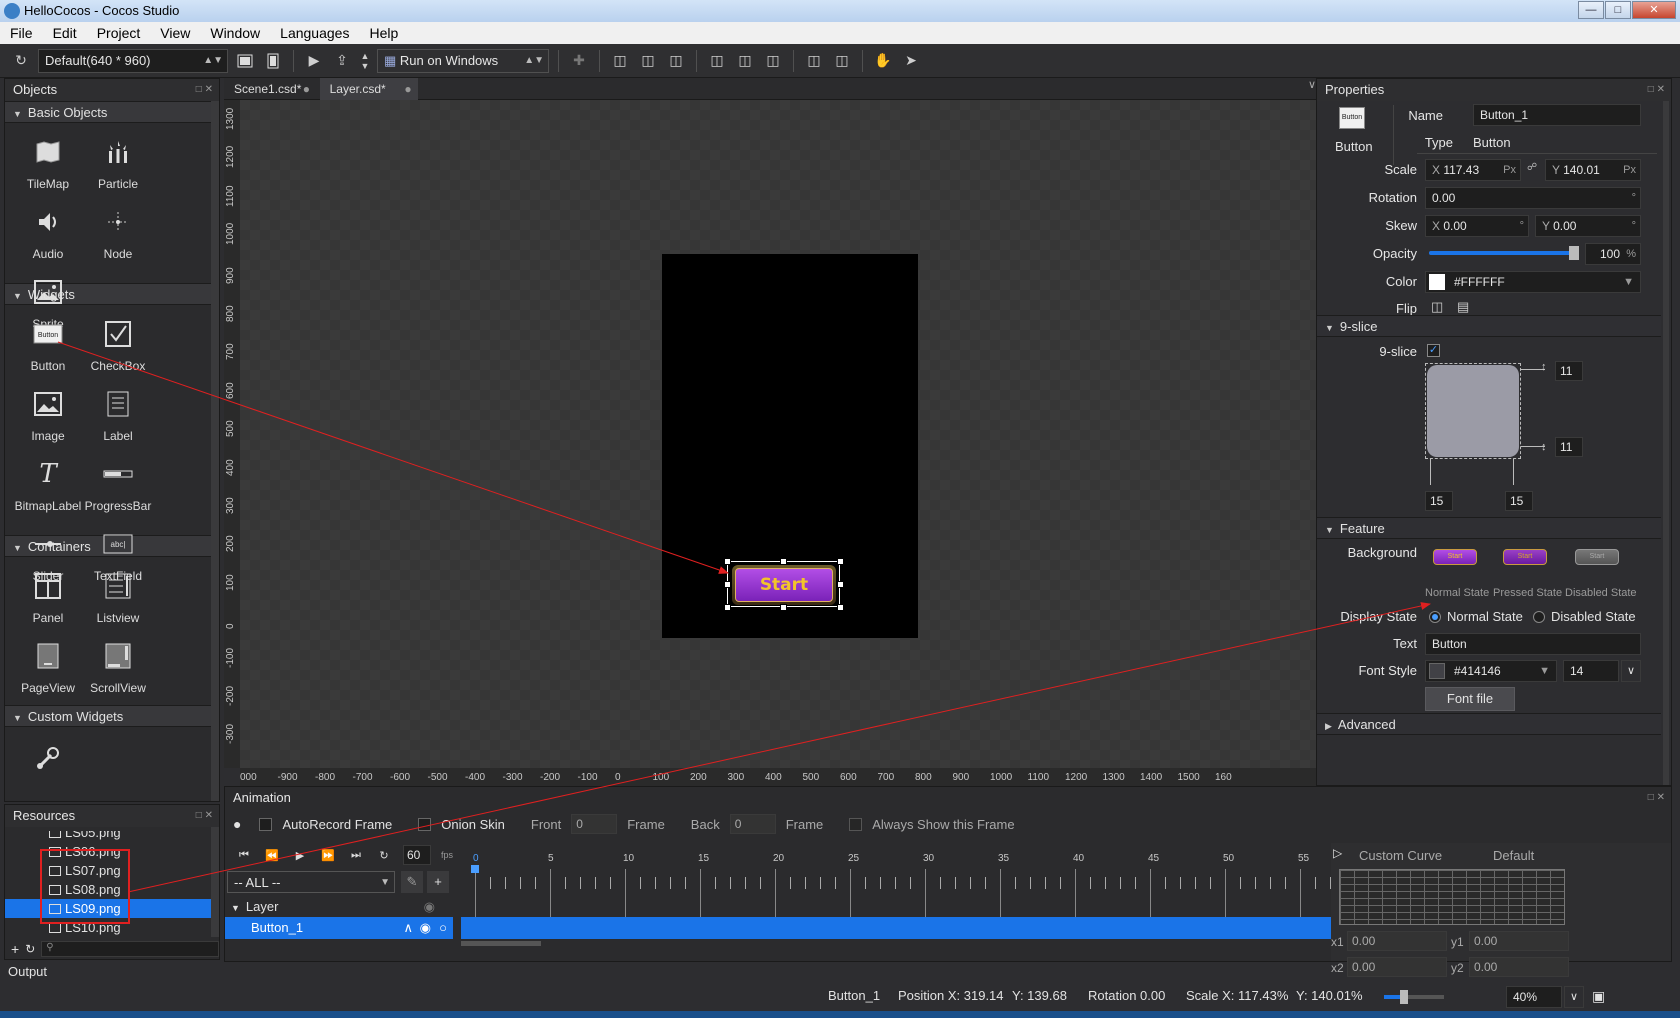 This screenshot has width=1680, height=1018. What do you see at coordinates (425, 824) in the screenshot?
I see `onion-skin-checkbox` at bounding box center [425, 824].